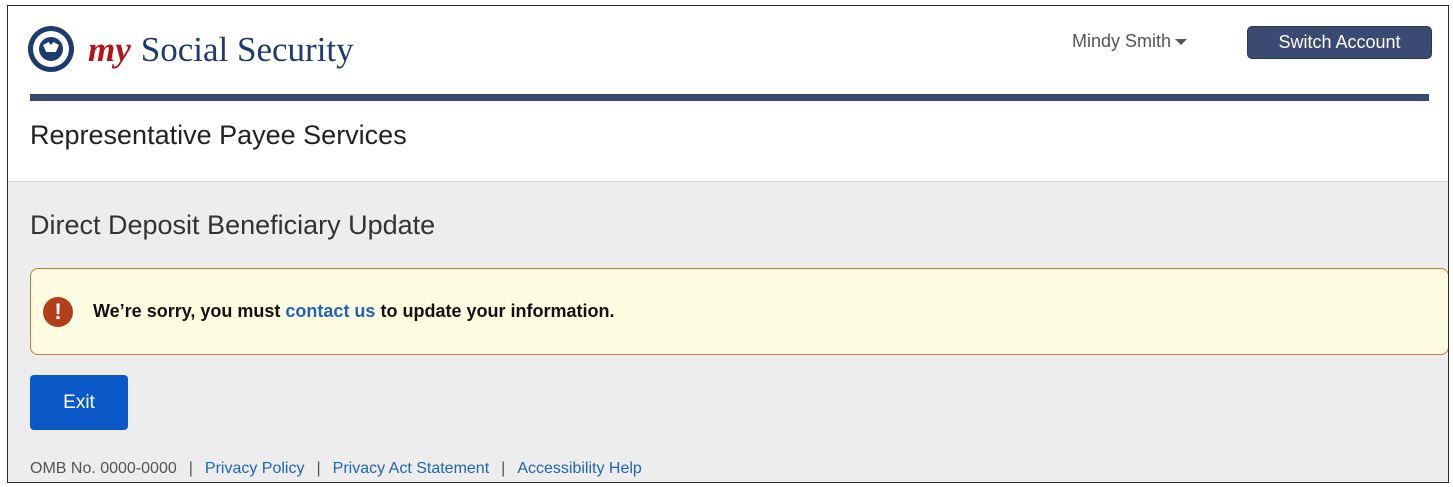 The height and width of the screenshot is (487, 1453). What do you see at coordinates (187, 311) in the screenshot?
I see `alert-text-before: We’re sorry, you must` at bounding box center [187, 311].